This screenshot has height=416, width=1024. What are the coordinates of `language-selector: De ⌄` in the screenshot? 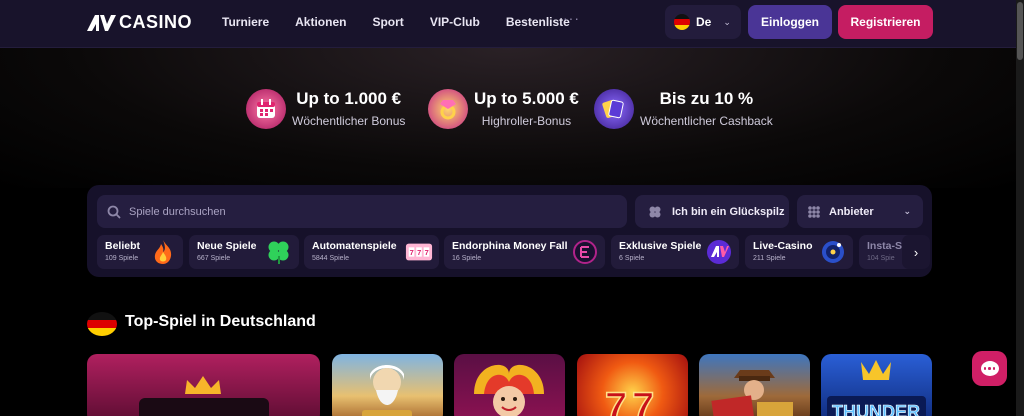 It's located at (703, 22).